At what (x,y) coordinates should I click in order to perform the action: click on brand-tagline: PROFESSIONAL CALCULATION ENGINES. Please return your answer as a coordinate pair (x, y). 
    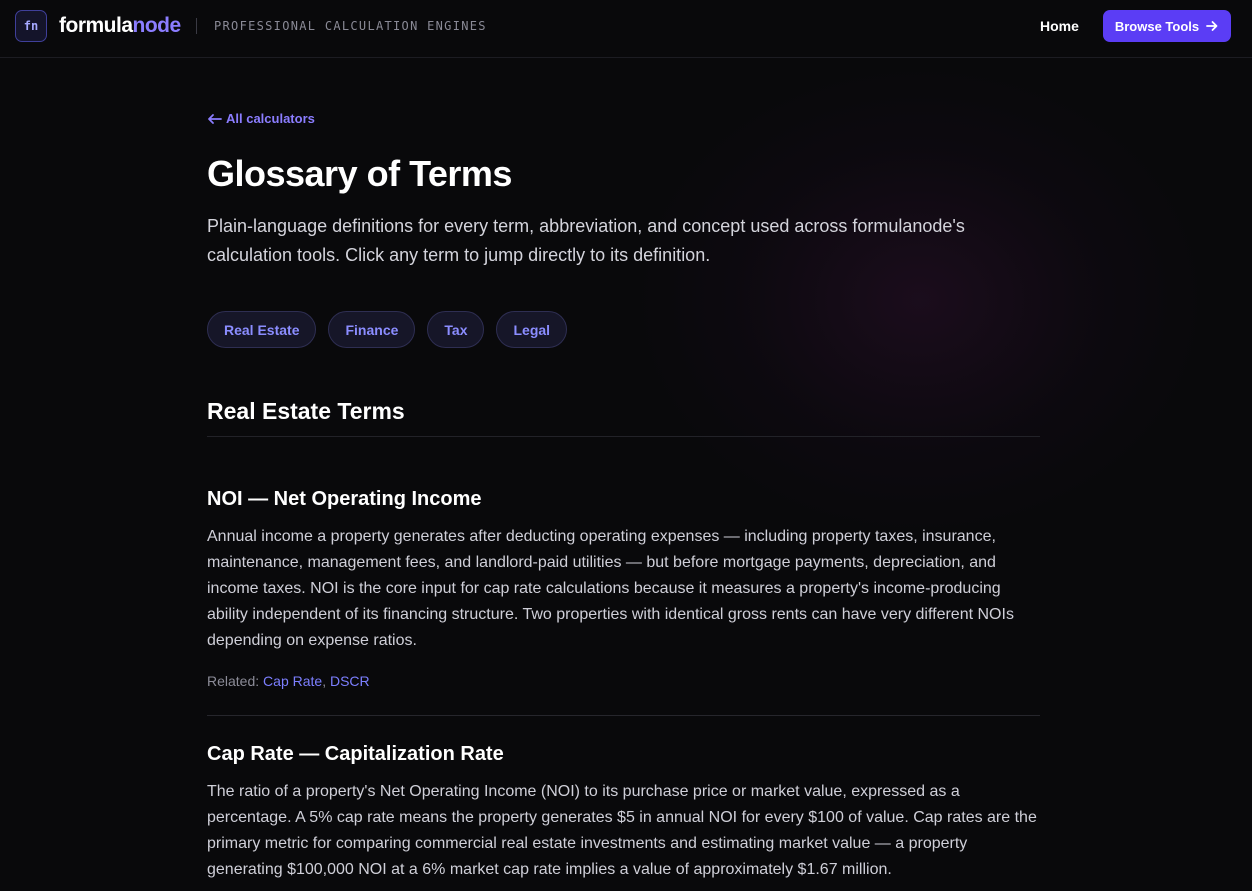
    Looking at the image, I should click on (350, 26).